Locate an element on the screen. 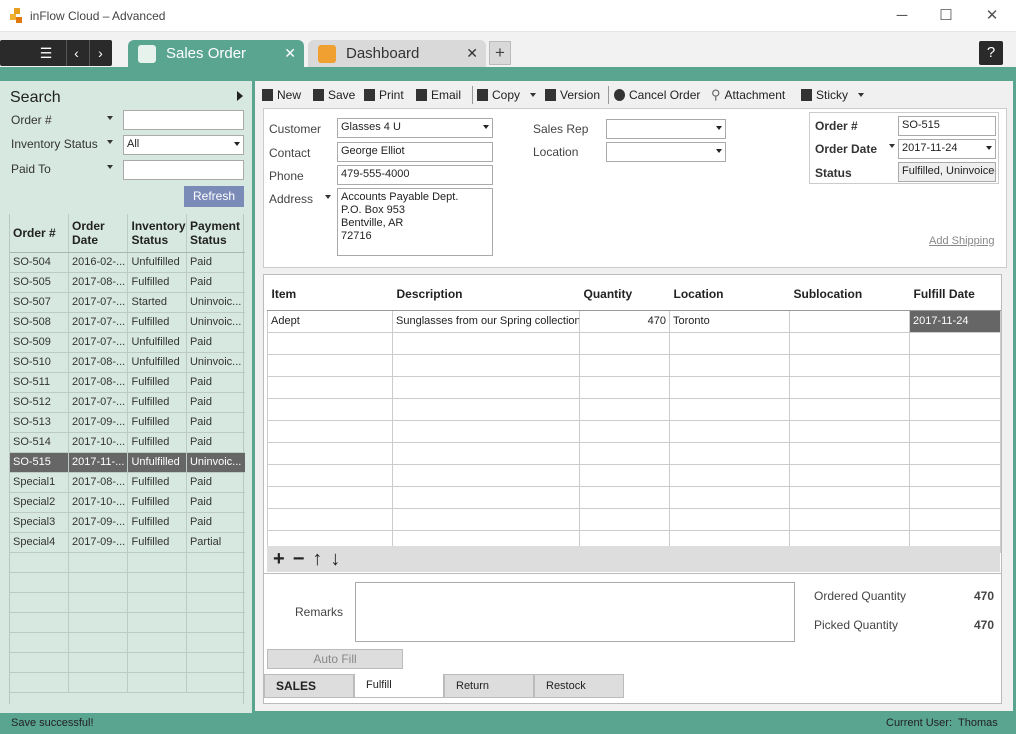 The width and height of the screenshot is (1016, 734). table-cell: Special1 is located at coordinates (39, 482).